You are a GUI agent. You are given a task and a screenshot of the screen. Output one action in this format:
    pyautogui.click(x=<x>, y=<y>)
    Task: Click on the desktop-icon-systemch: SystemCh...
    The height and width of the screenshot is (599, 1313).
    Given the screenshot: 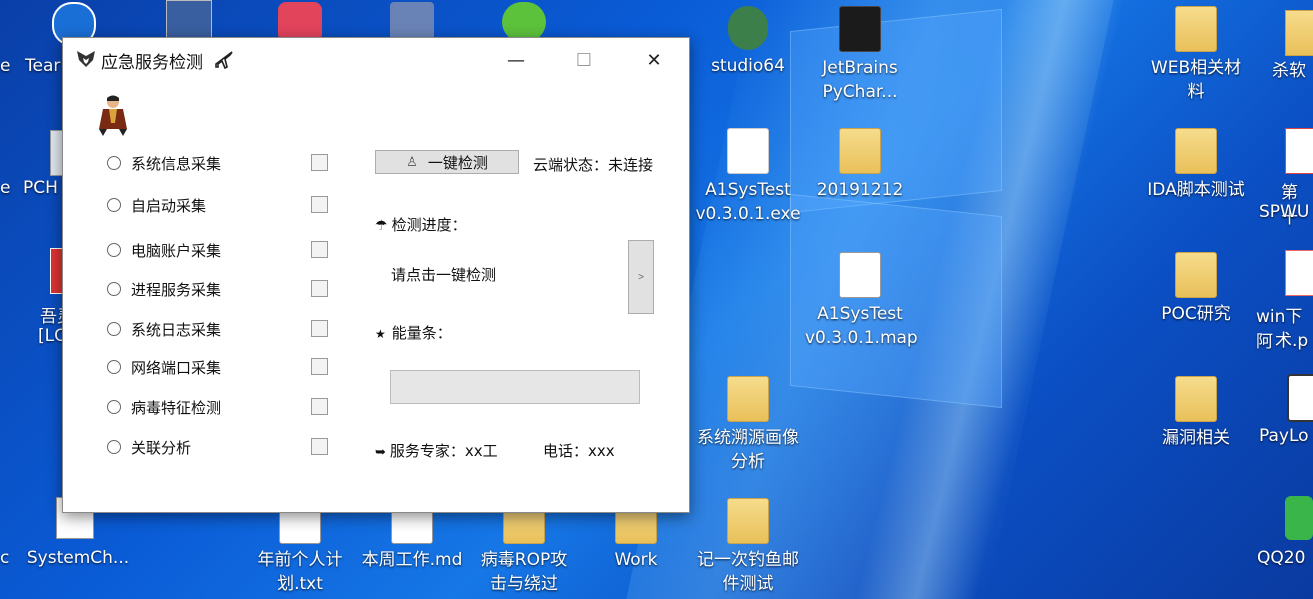 What is the action you would take?
    pyautogui.click(x=78, y=558)
    